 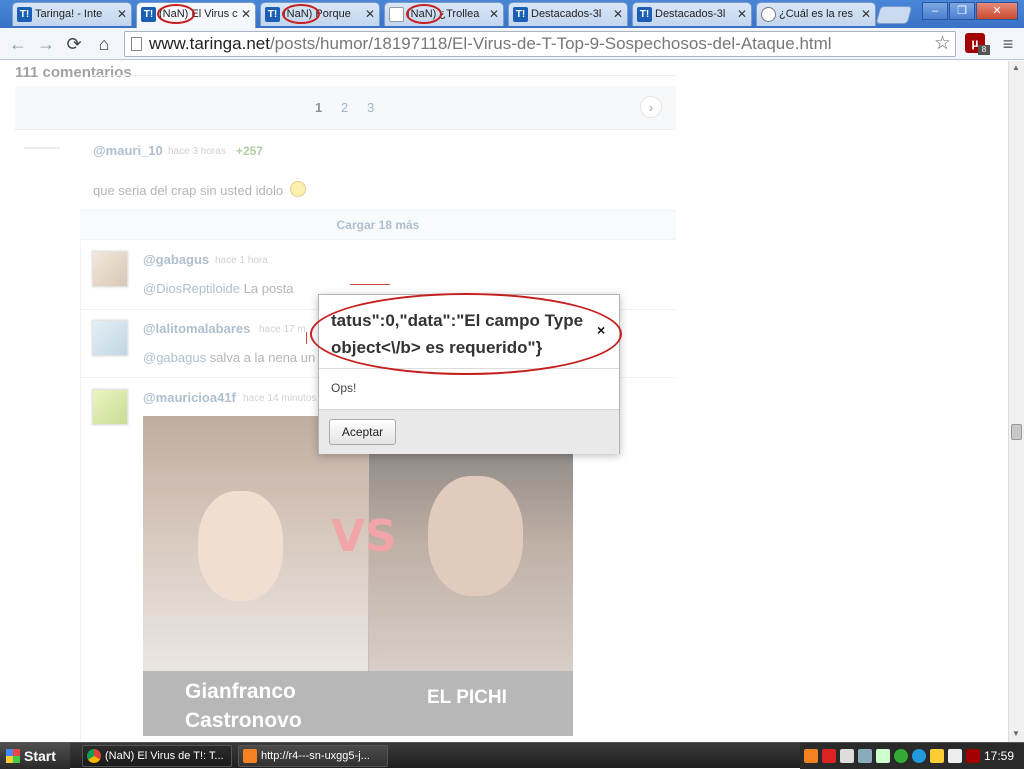 What do you see at coordinates (865, 756) in the screenshot?
I see `network-icon` at bounding box center [865, 756].